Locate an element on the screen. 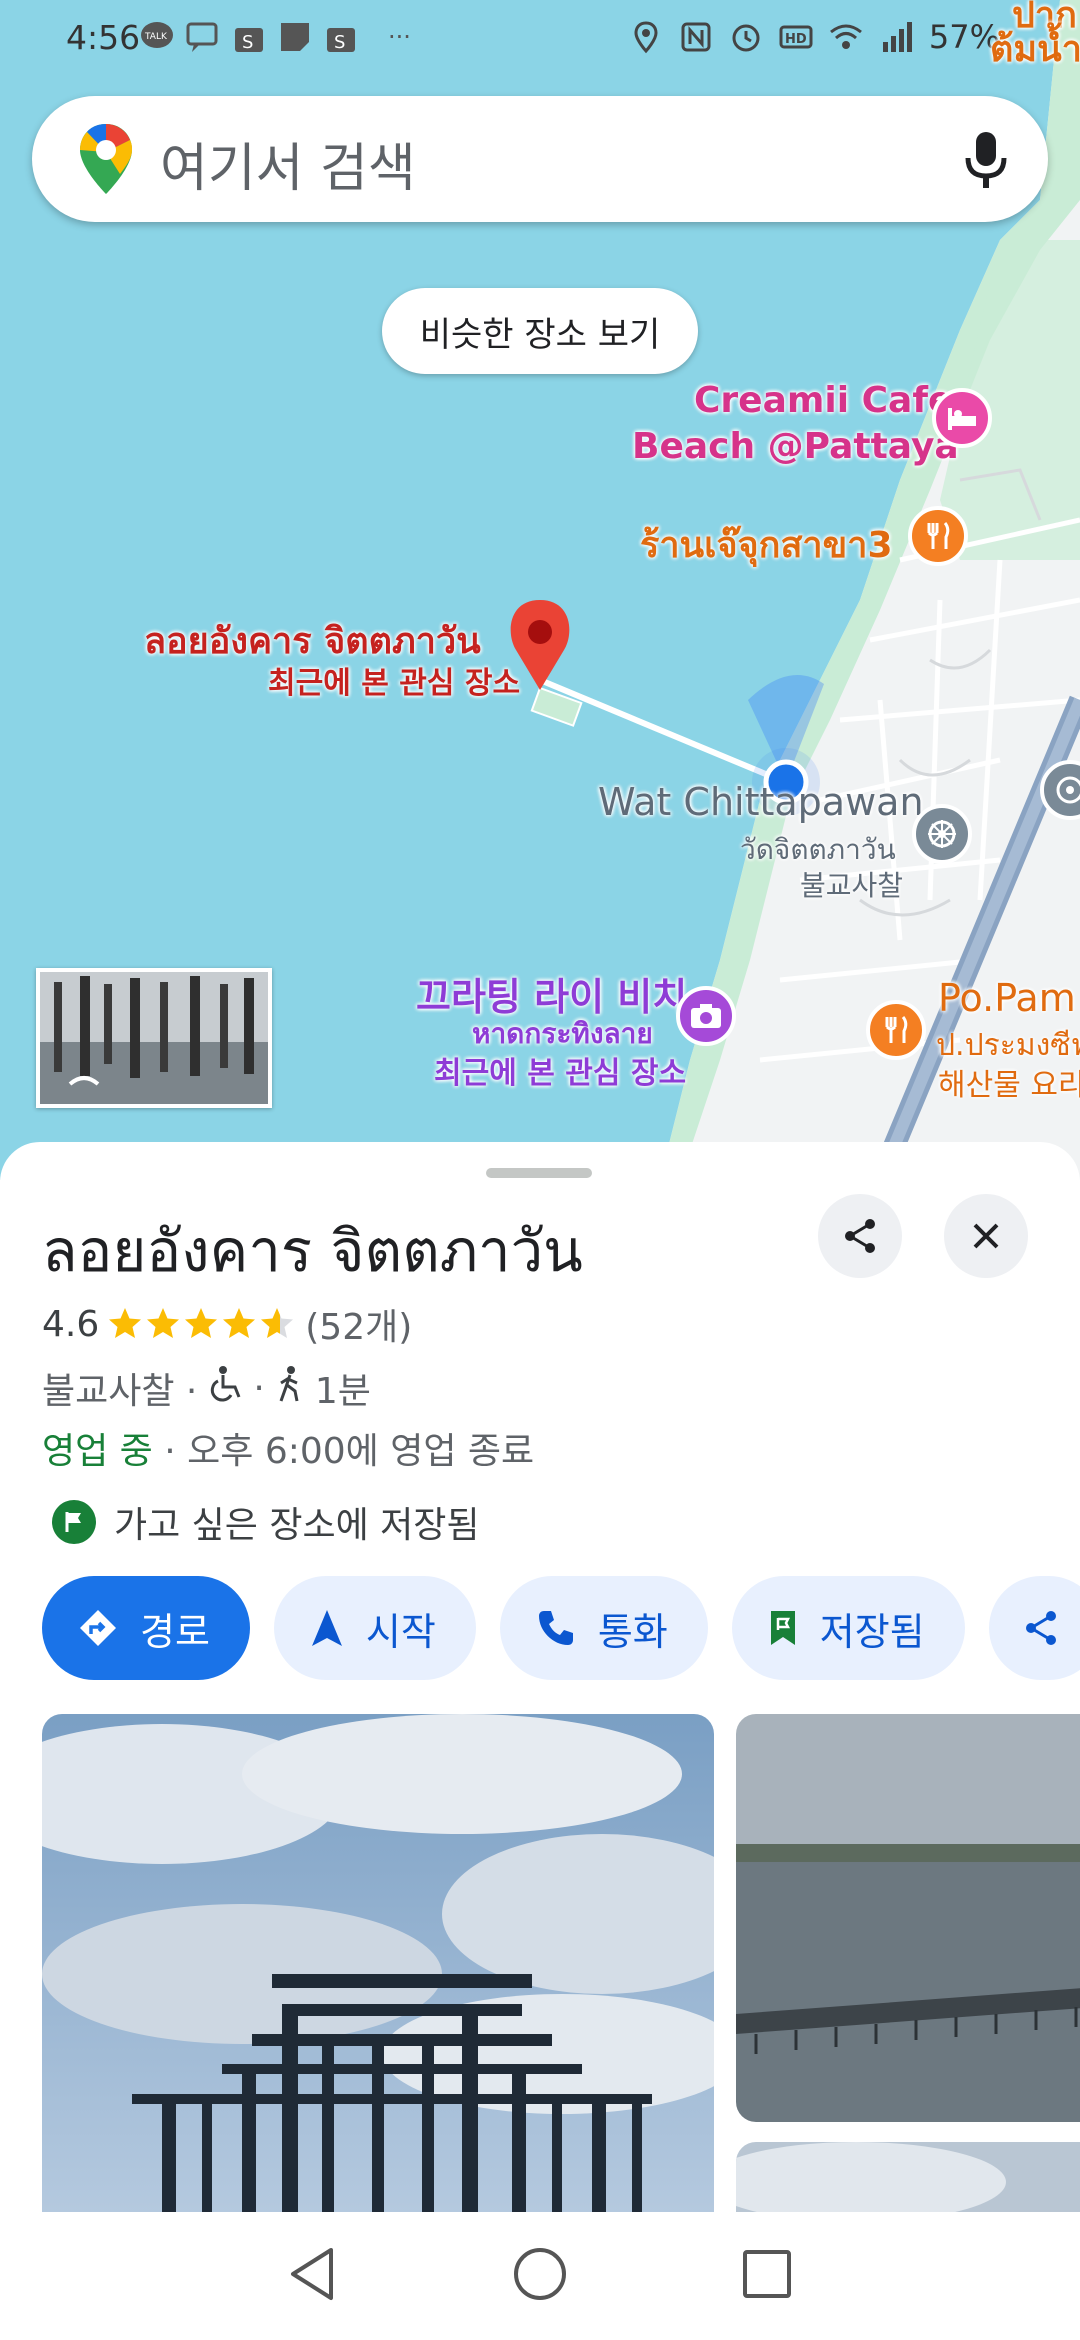 This screenshot has height=2340, width=1080. rating-row: 4.6 (52개) is located at coordinates (227, 1324).